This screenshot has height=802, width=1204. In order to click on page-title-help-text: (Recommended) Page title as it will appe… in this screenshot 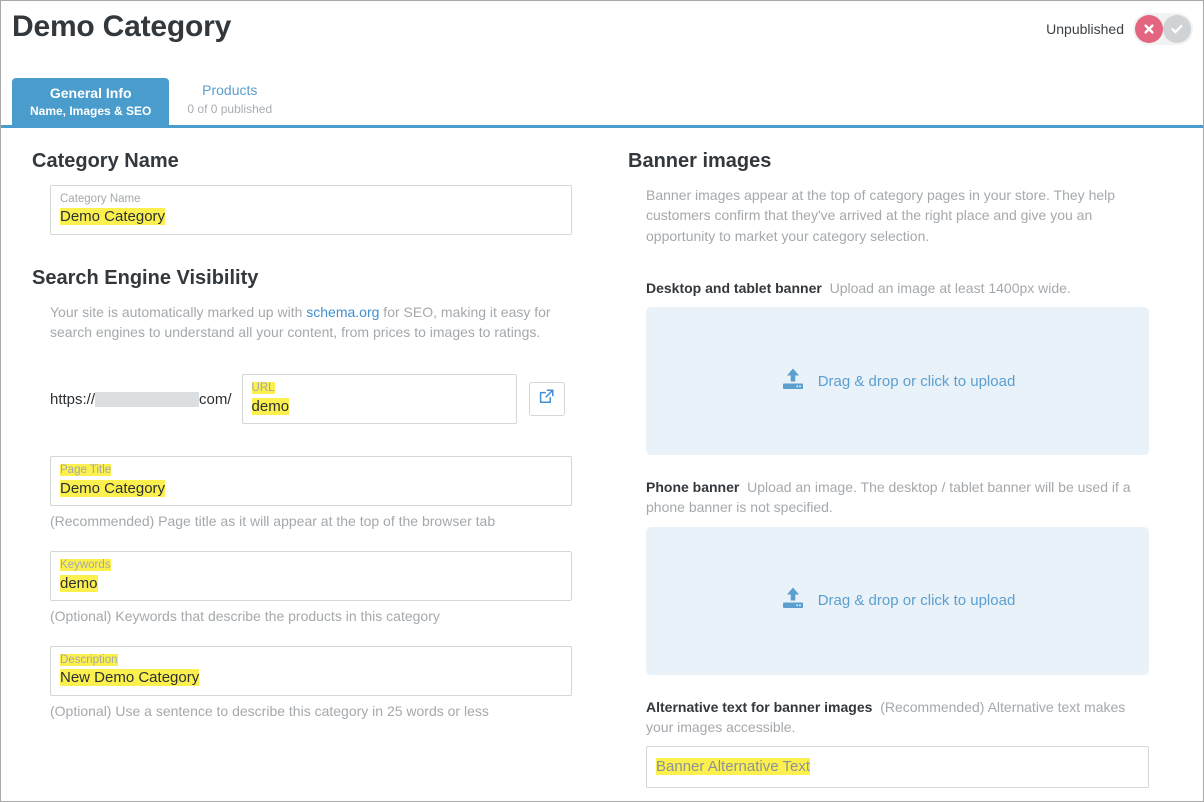, I will do `click(273, 521)`.